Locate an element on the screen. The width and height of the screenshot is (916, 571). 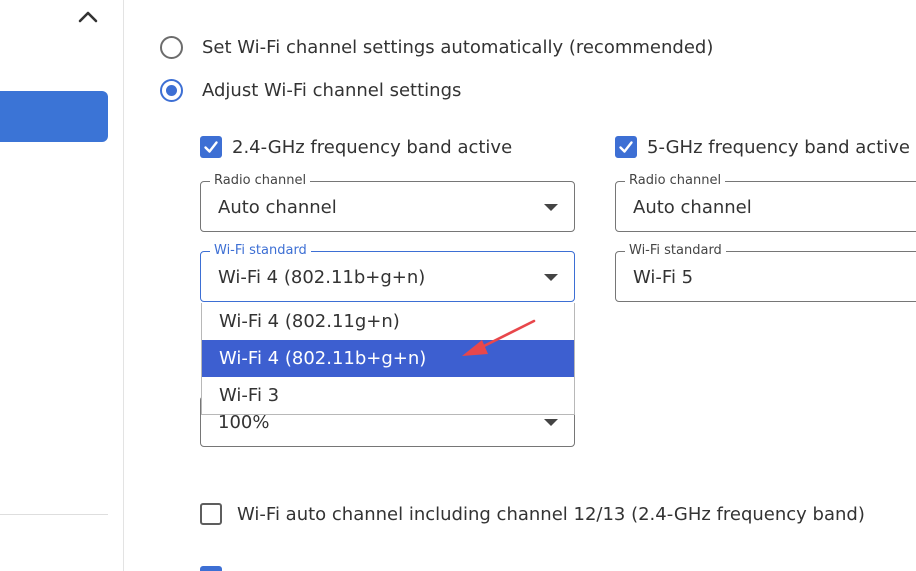
band-5-active-label: 5-GHz frequency band active is located at coordinates (778, 147).